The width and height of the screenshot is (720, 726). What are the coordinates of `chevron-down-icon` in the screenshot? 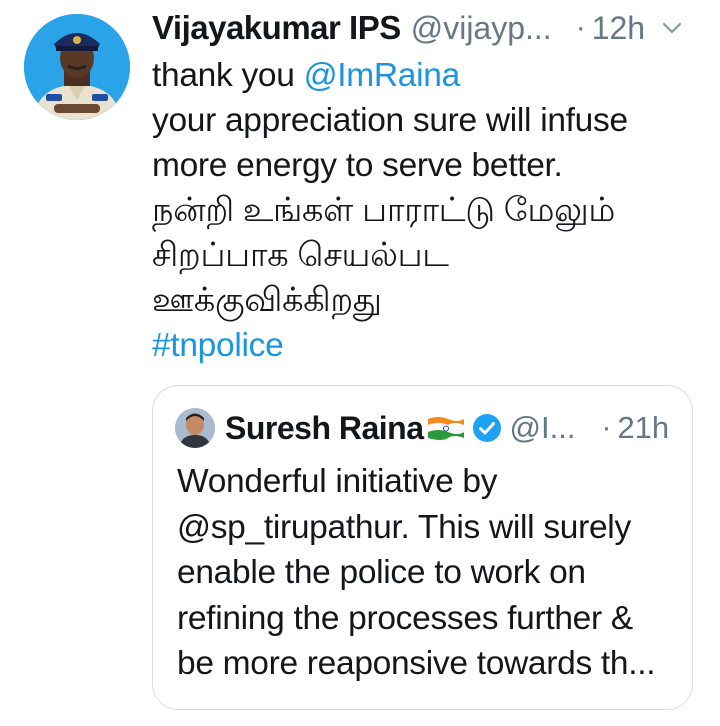 It's located at (672, 28).